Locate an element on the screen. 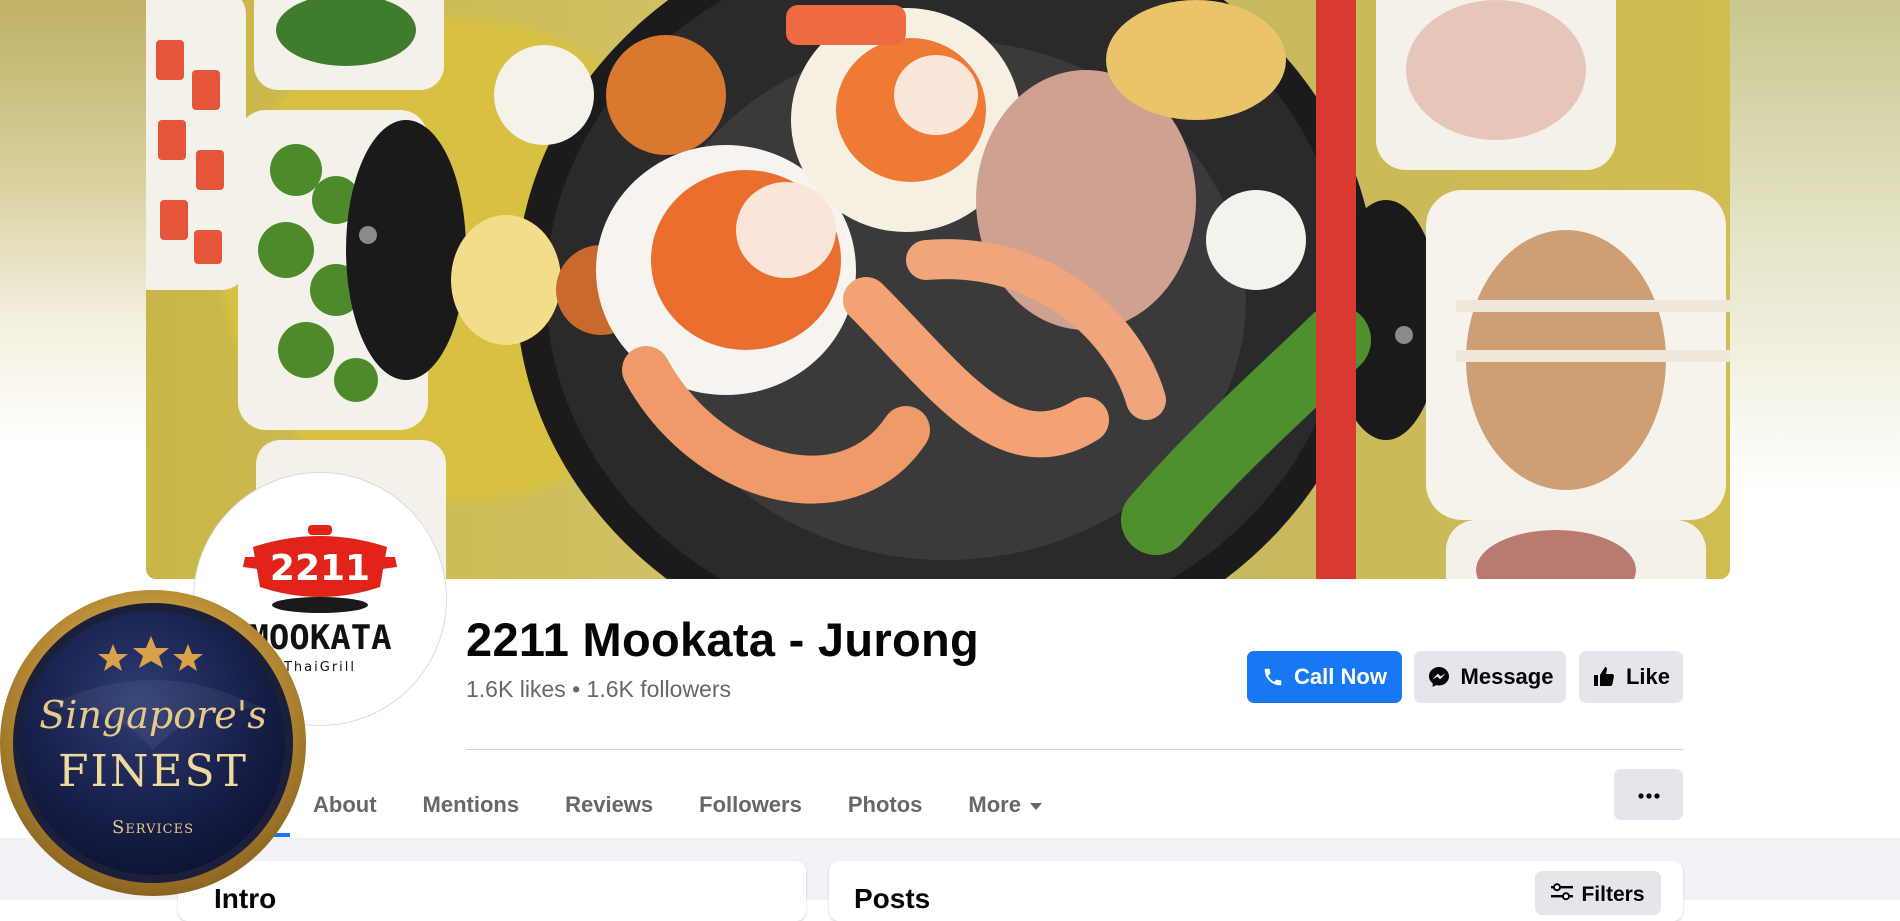 The image size is (1900, 921). call-now-button: Call Now is located at coordinates (1324, 677).